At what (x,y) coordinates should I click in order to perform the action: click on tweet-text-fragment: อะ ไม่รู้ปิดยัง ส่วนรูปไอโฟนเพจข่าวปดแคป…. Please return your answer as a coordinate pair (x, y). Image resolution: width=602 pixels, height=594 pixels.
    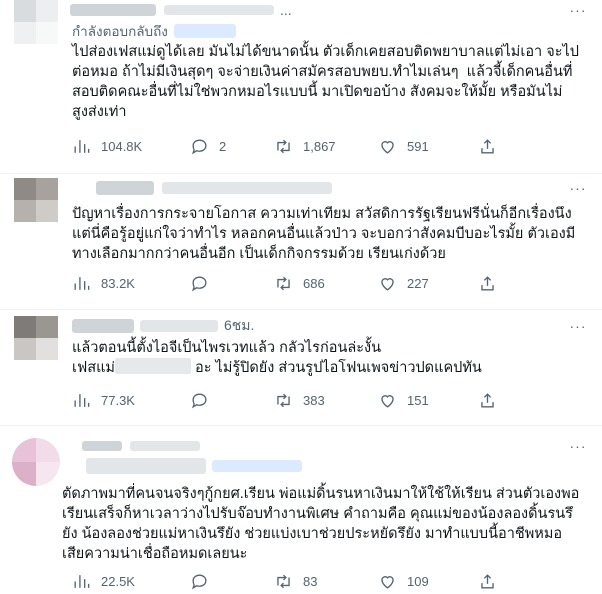
    Looking at the image, I should click on (336, 368).